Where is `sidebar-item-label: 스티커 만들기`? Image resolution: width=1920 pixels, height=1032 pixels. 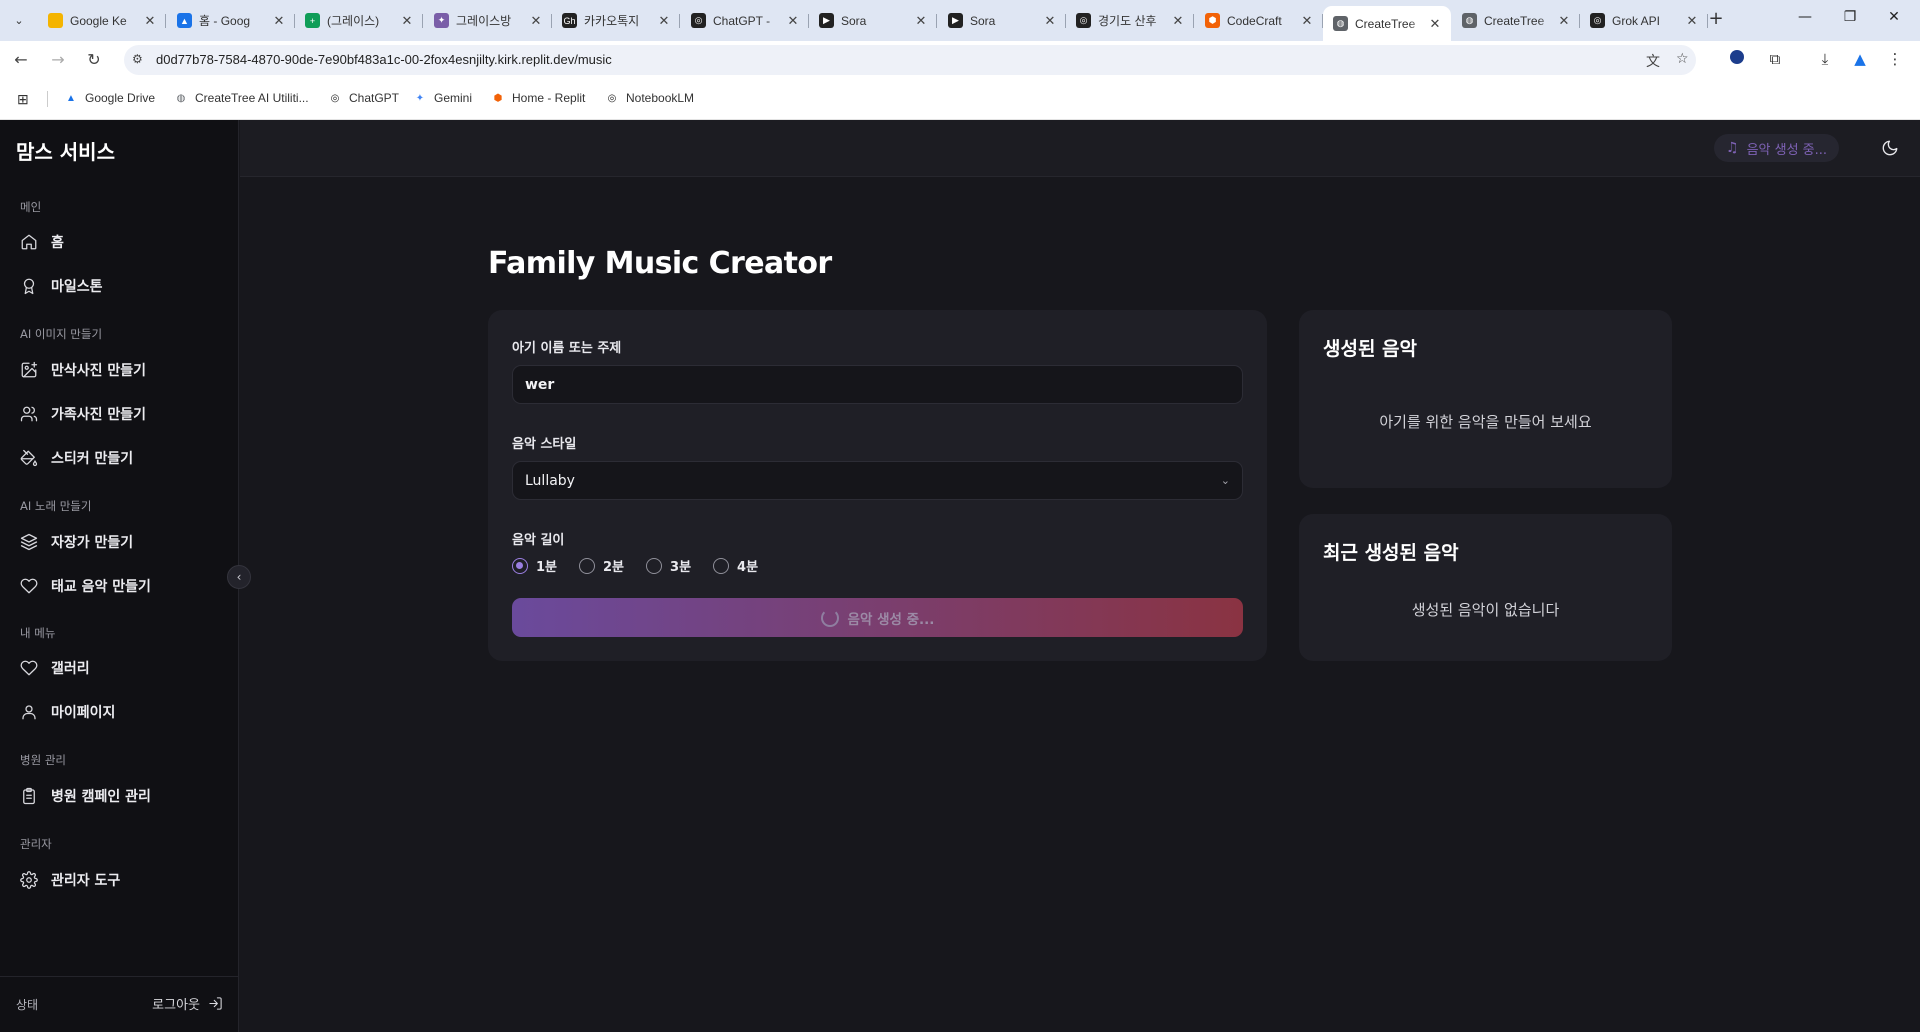
sidebar-item-label: 스티커 만들기 is located at coordinates (92, 459).